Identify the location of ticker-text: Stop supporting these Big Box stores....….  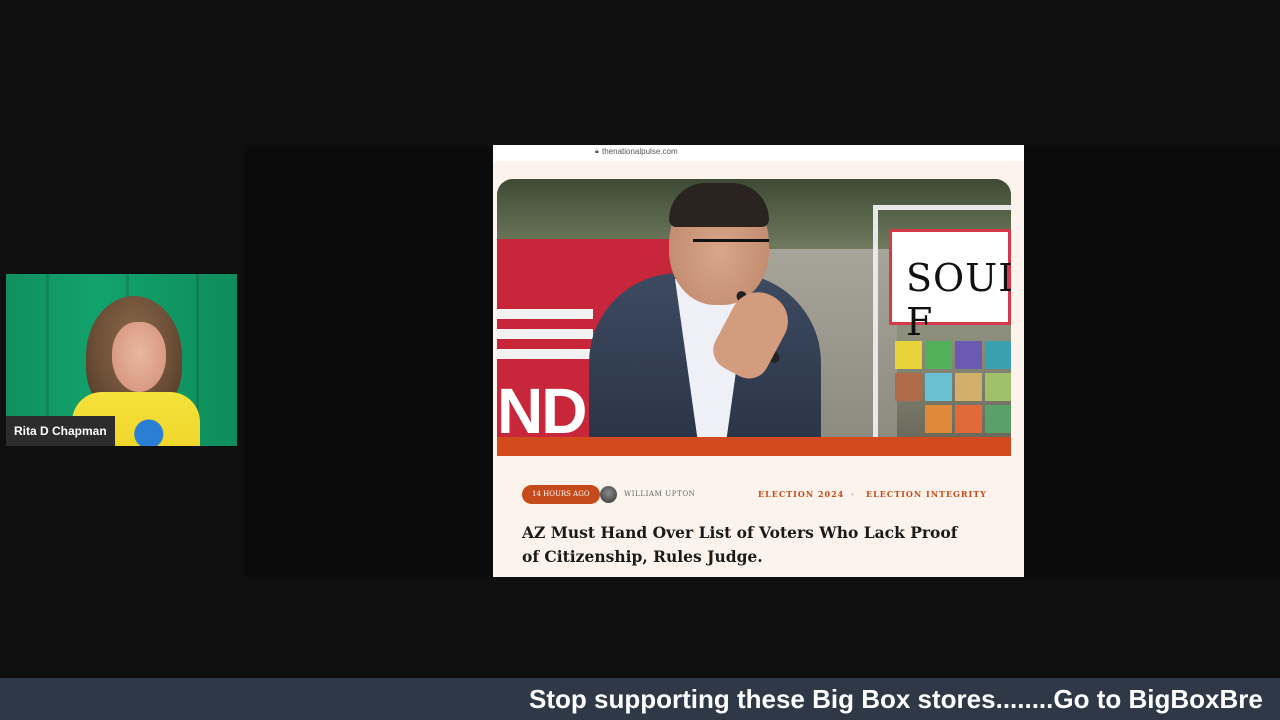
(896, 699).